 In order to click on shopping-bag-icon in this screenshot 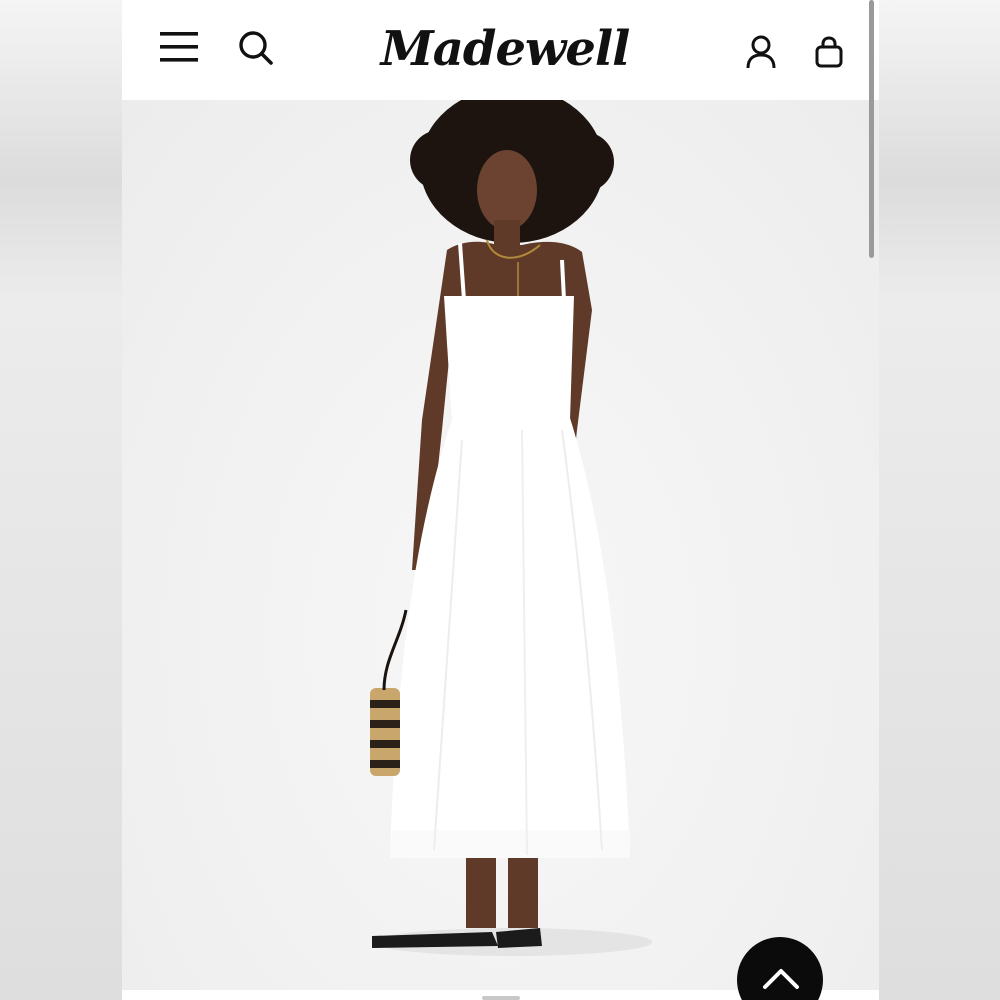, I will do `click(829, 52)`.